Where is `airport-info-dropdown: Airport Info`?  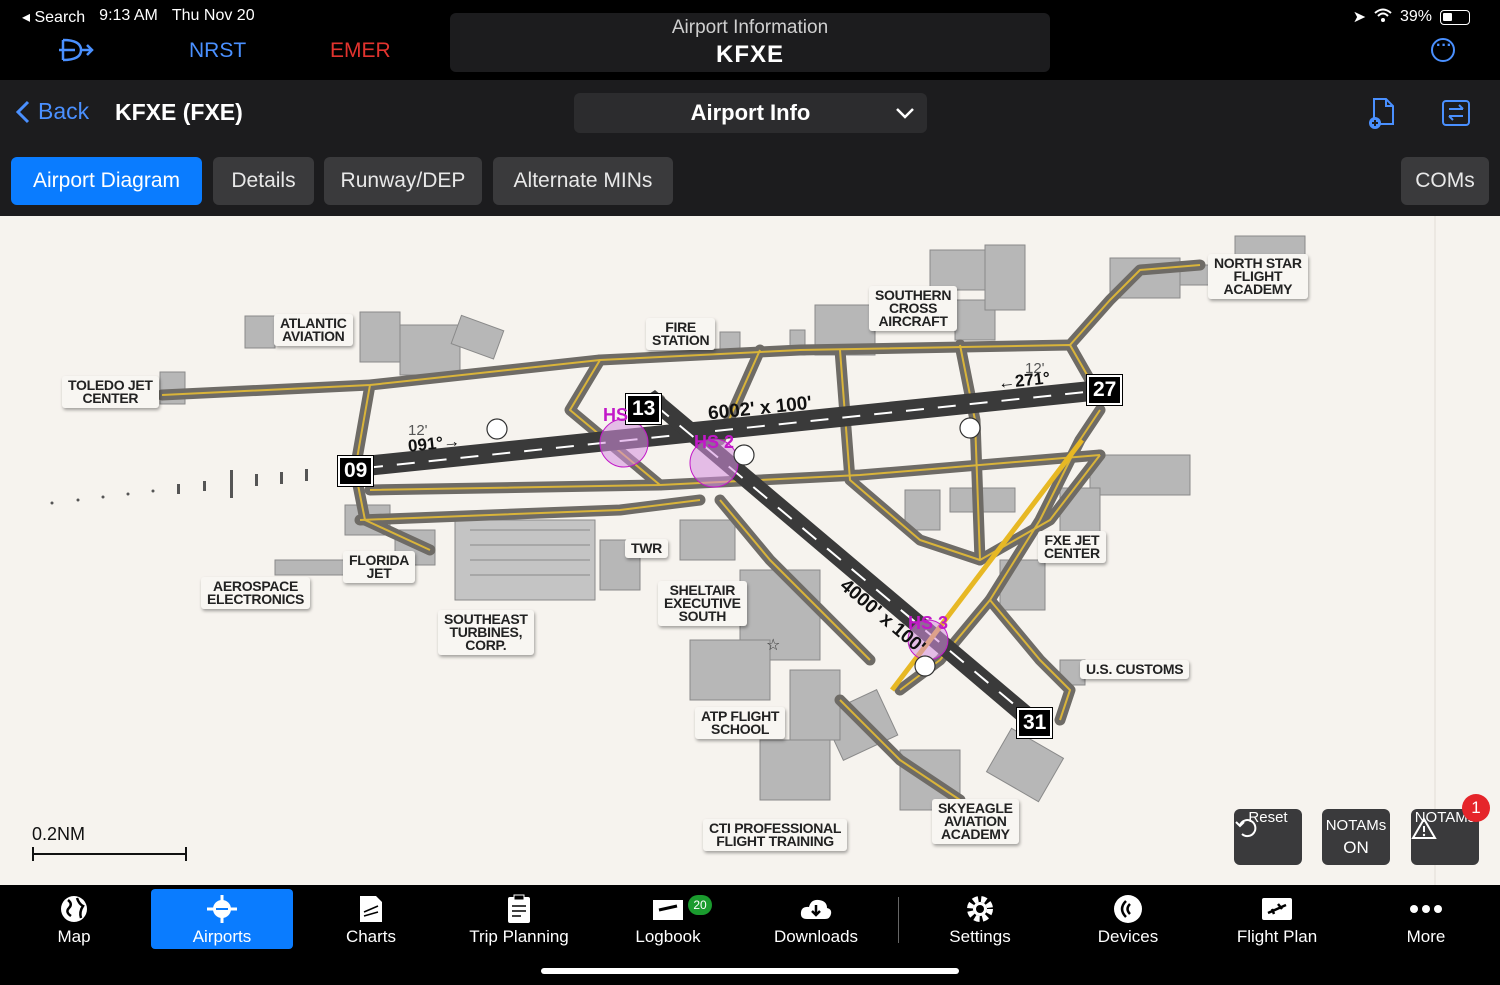 airport-info-dropdown: Airport Info is located at coordinates (750, 113).